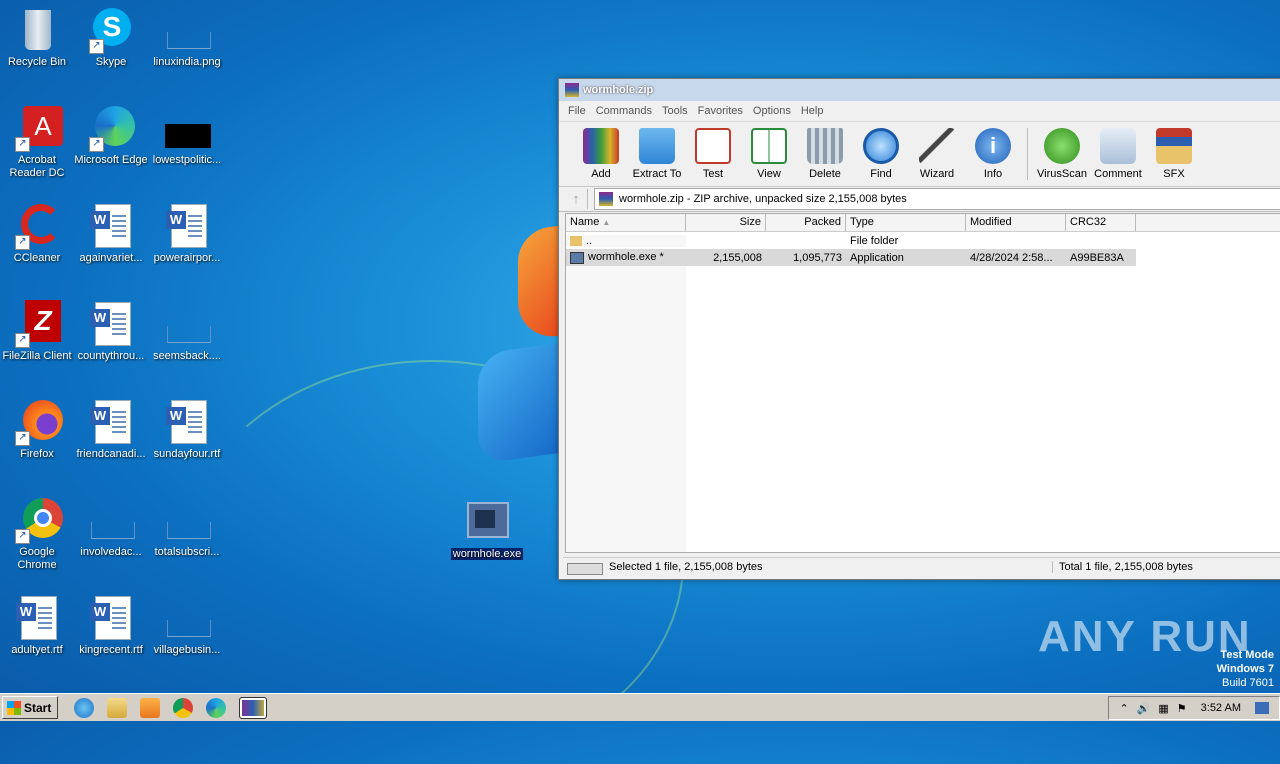 The image size is (1280, 764). Describe the element at coordinates (1101, 222) in the screenshot. I see `column-crc32: CRC32` at that location.